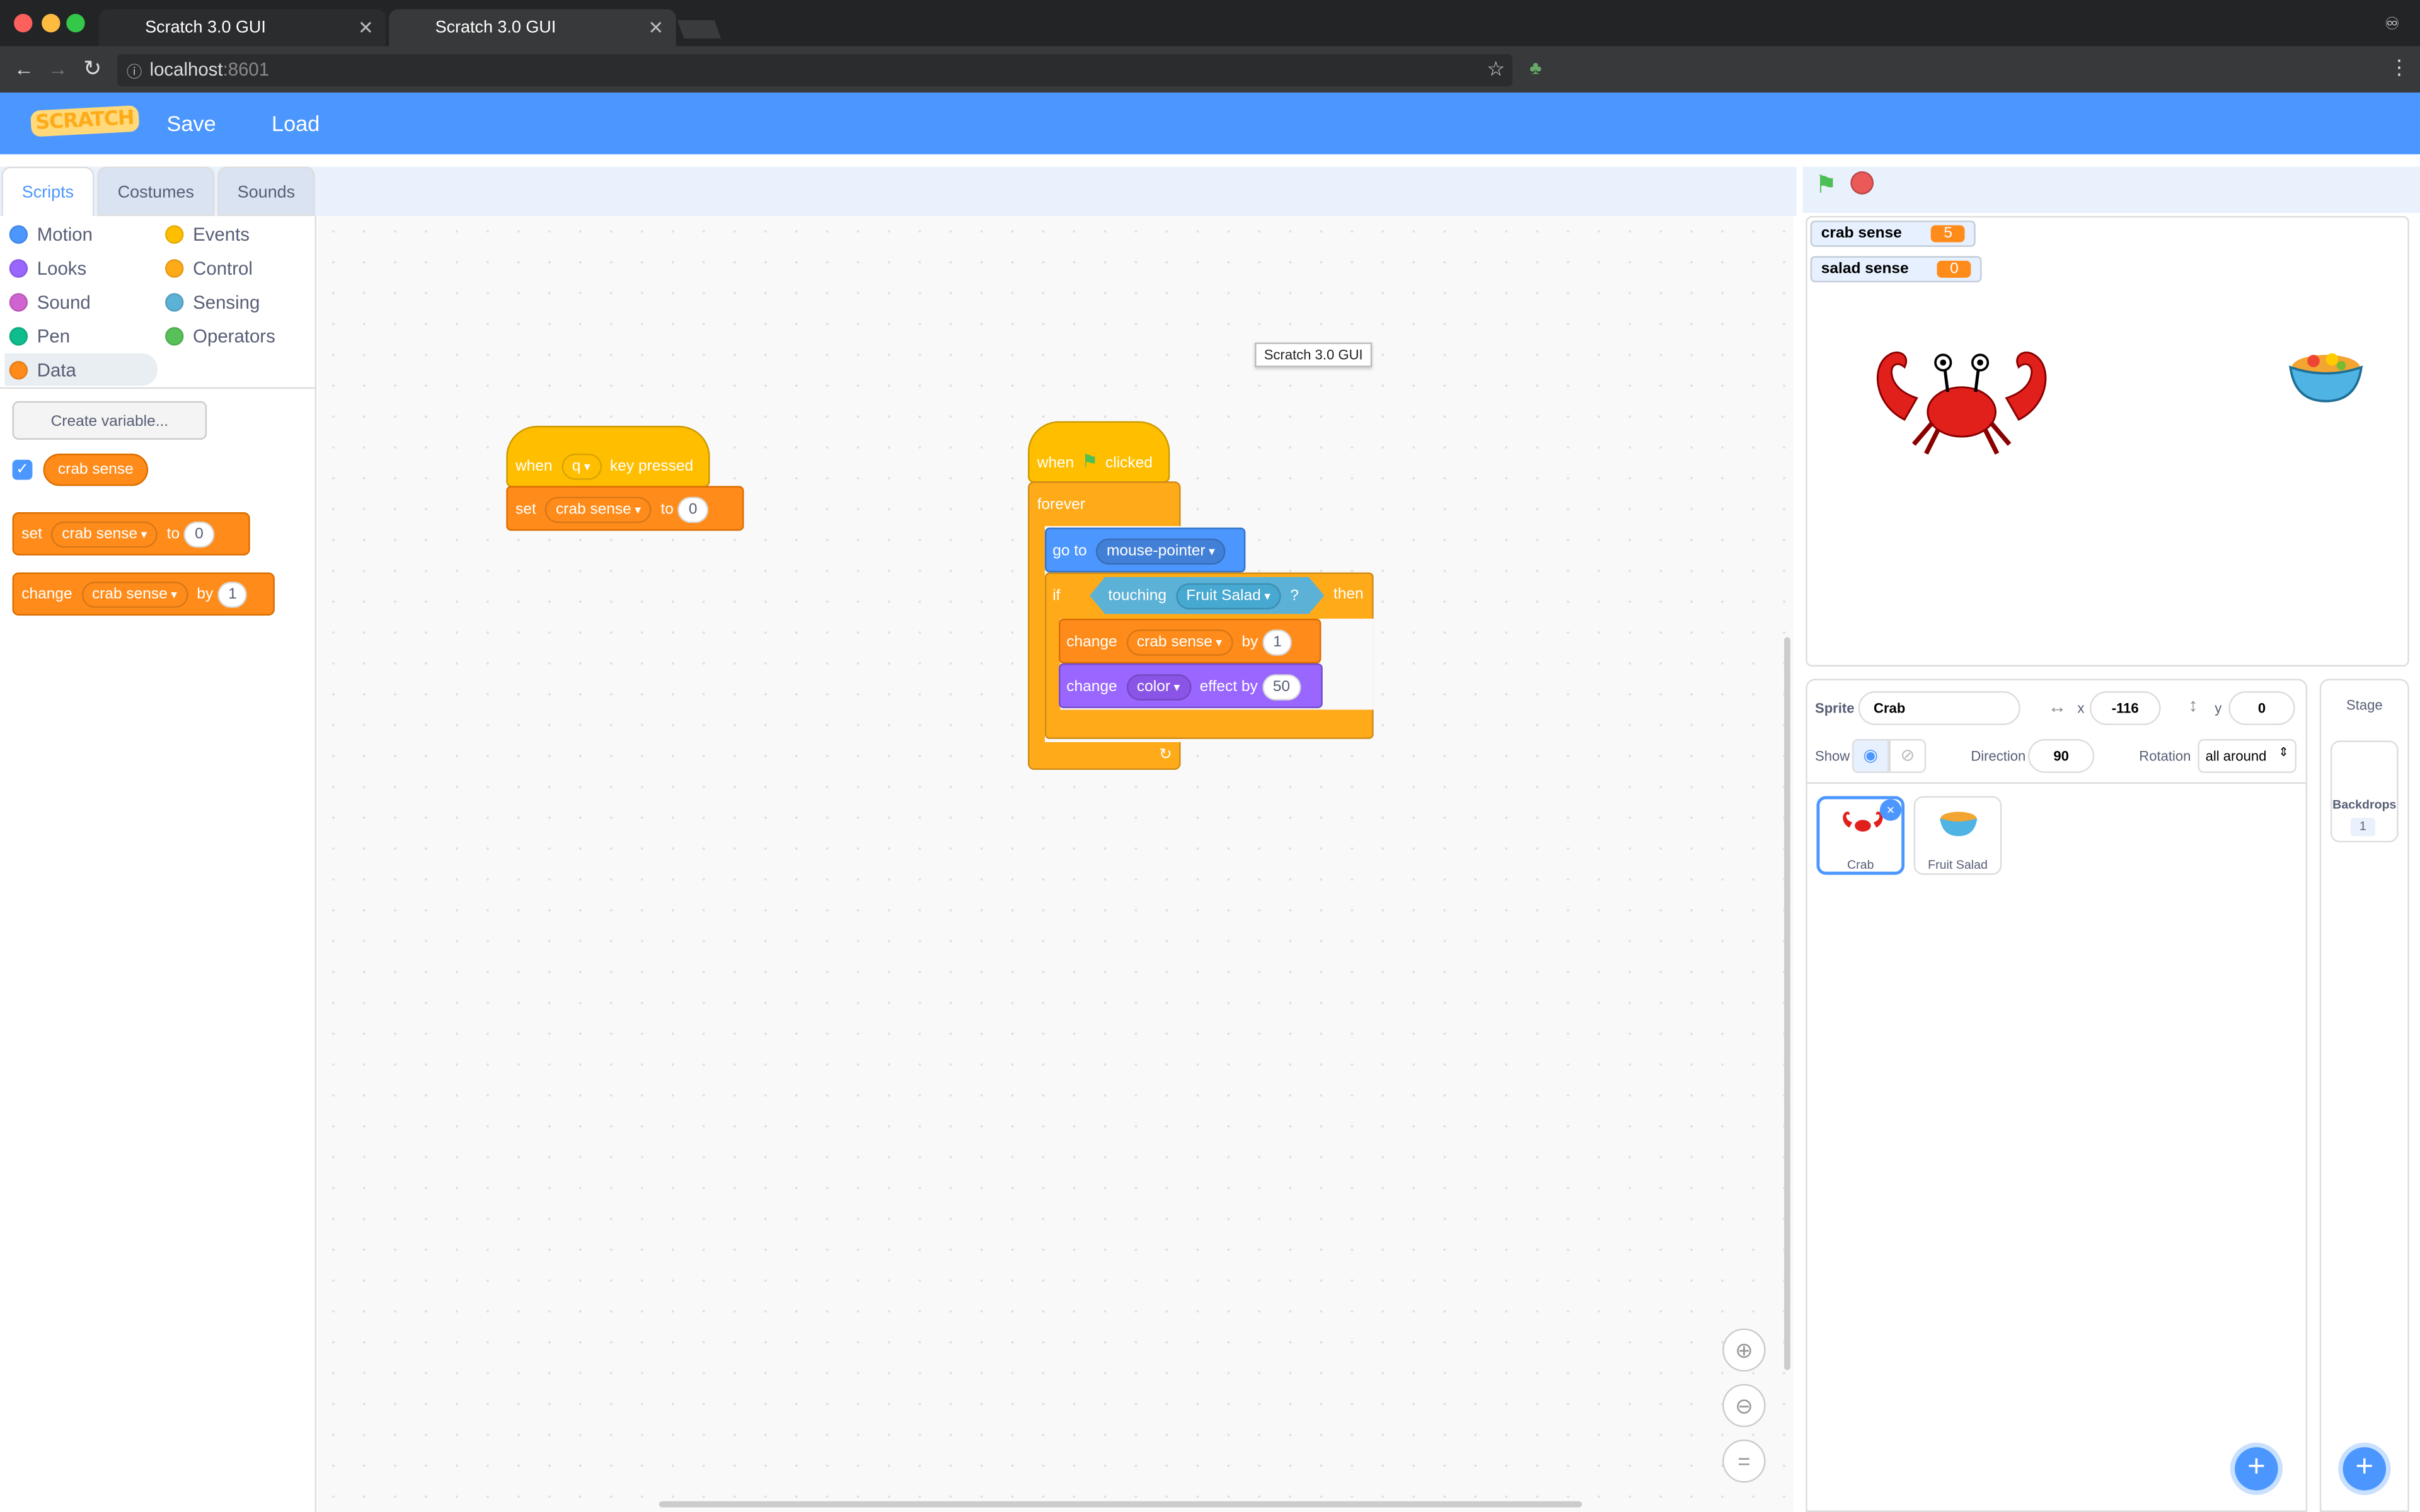  I want to click on browser-tab-2: Scratch 3.0 GUI ✕, so click(532, 28).